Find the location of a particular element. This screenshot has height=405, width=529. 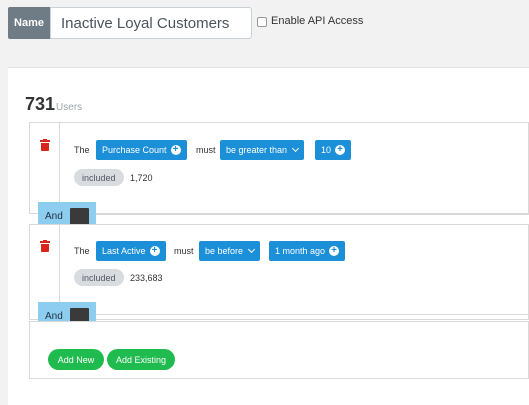

operator-label: be greater than is located at coordinates (257, 150).